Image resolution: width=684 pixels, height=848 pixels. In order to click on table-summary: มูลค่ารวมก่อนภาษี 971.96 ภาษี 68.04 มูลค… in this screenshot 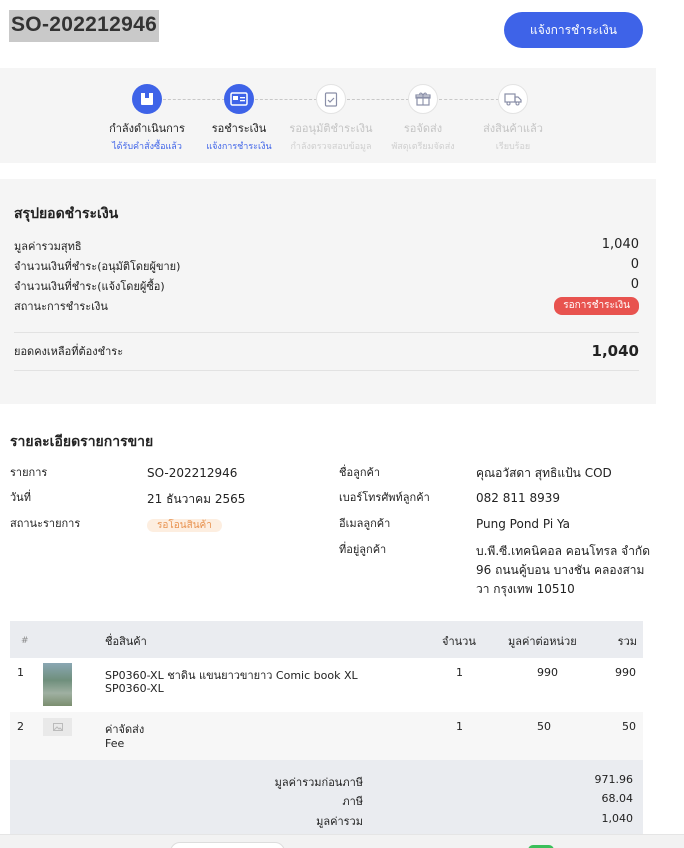, I will do `click(326, 797)`.